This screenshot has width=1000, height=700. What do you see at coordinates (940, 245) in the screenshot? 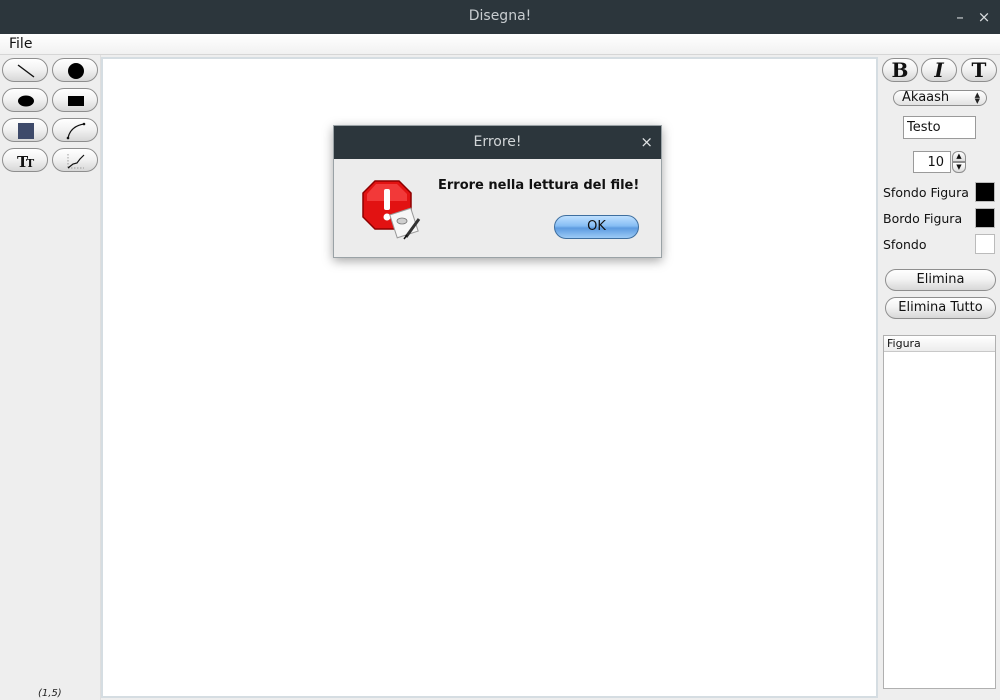
I see `background-color-row: Sfondo` at bounding box center [940, 245].